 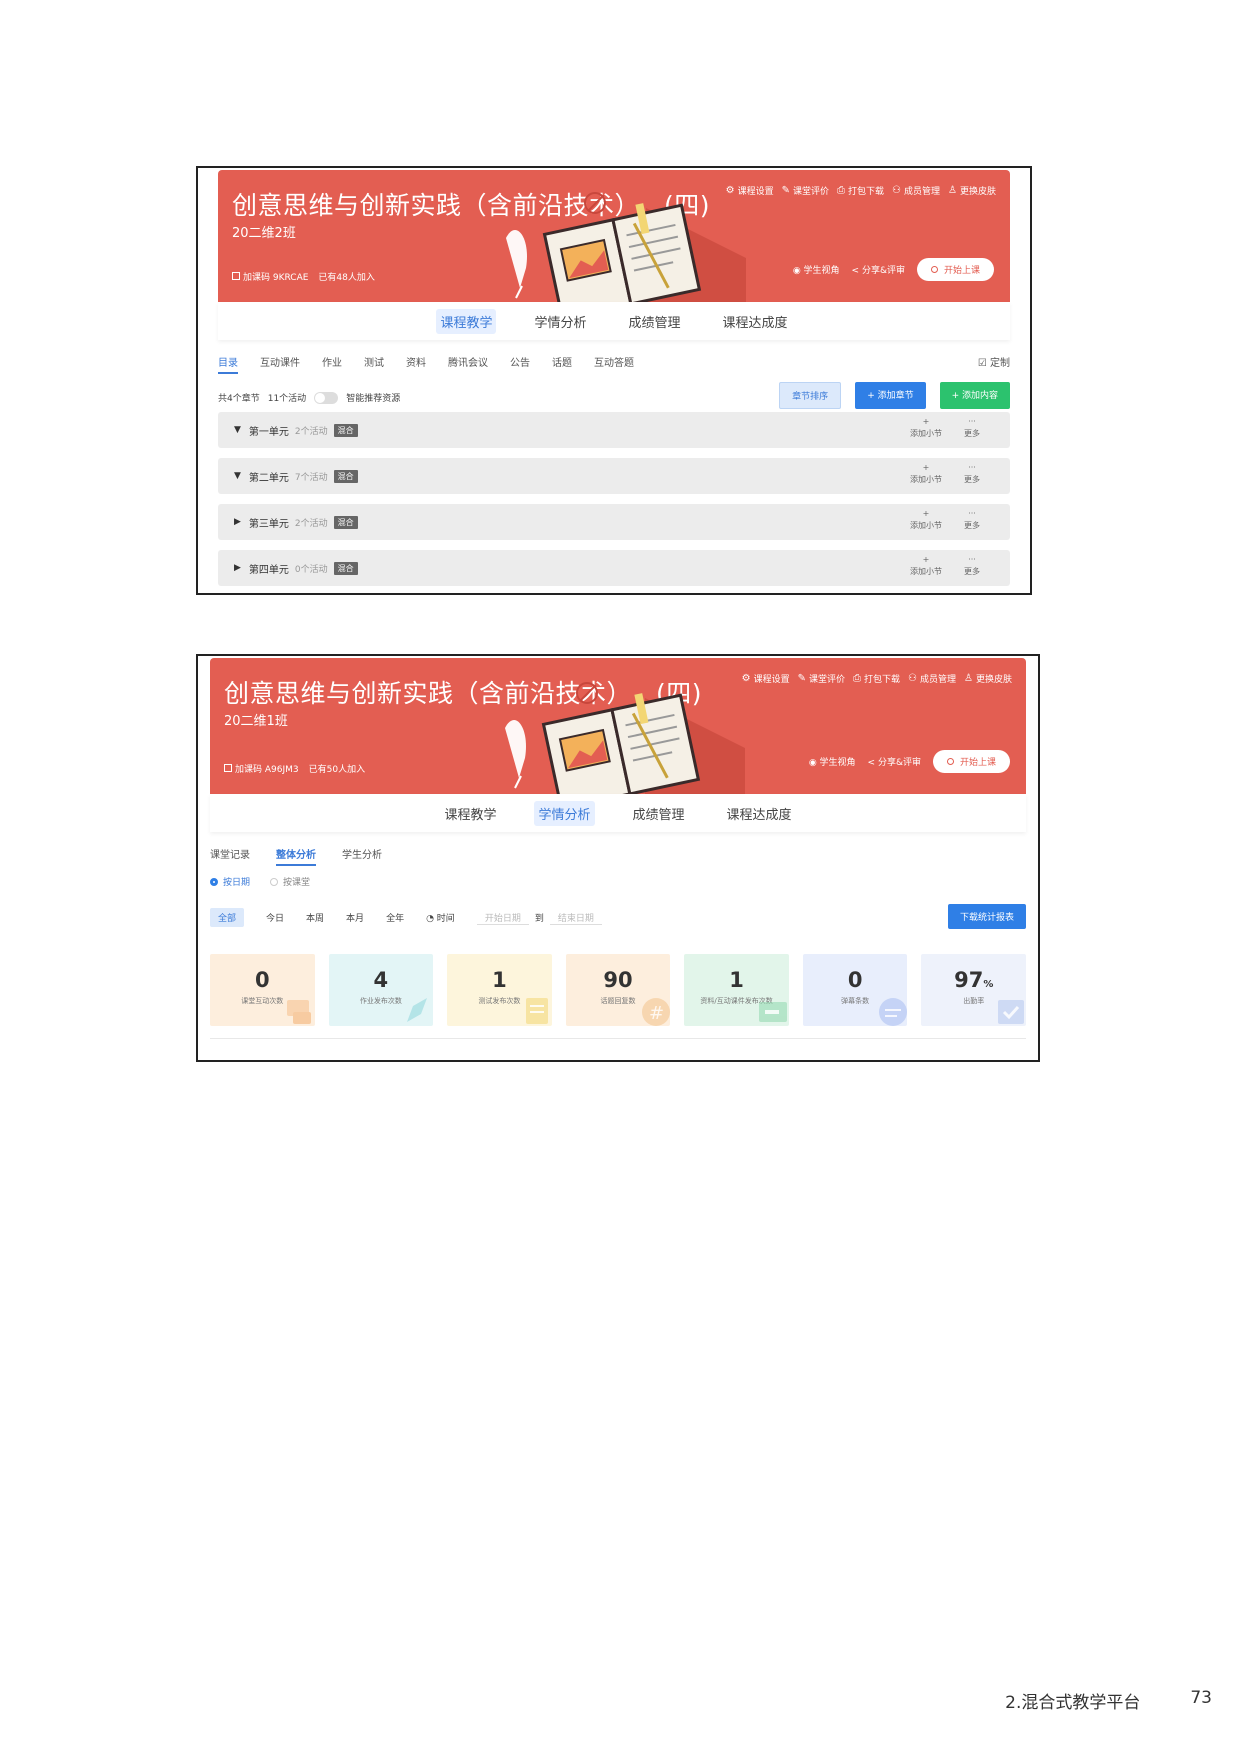 What do you see at coordinates (736, 980) in the screenshot?
I see `stat-value: 1` at bounding box center [736, 980].